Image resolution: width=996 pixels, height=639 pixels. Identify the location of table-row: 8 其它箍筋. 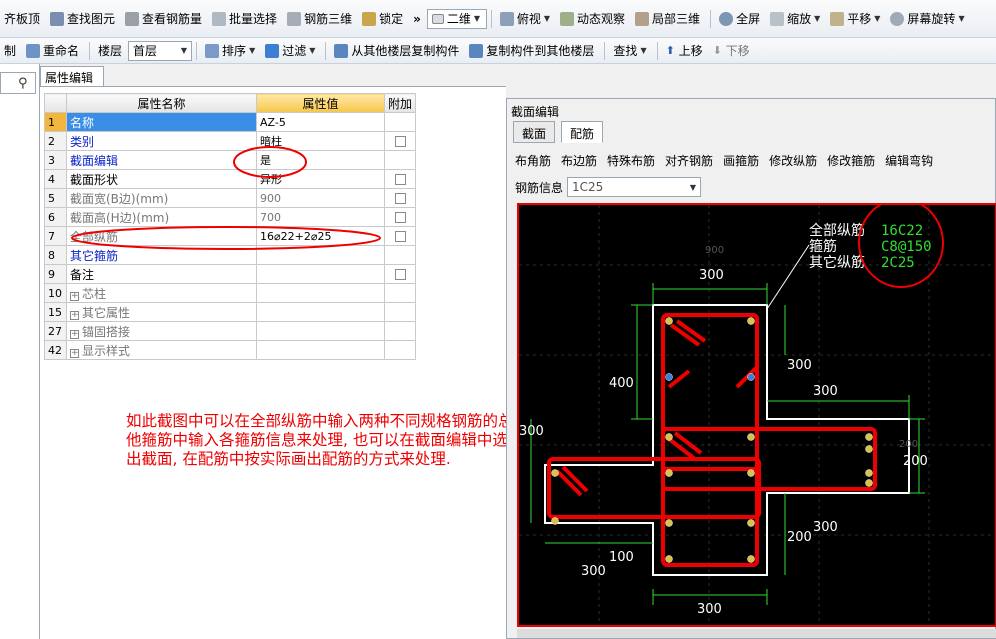
(230, 255).